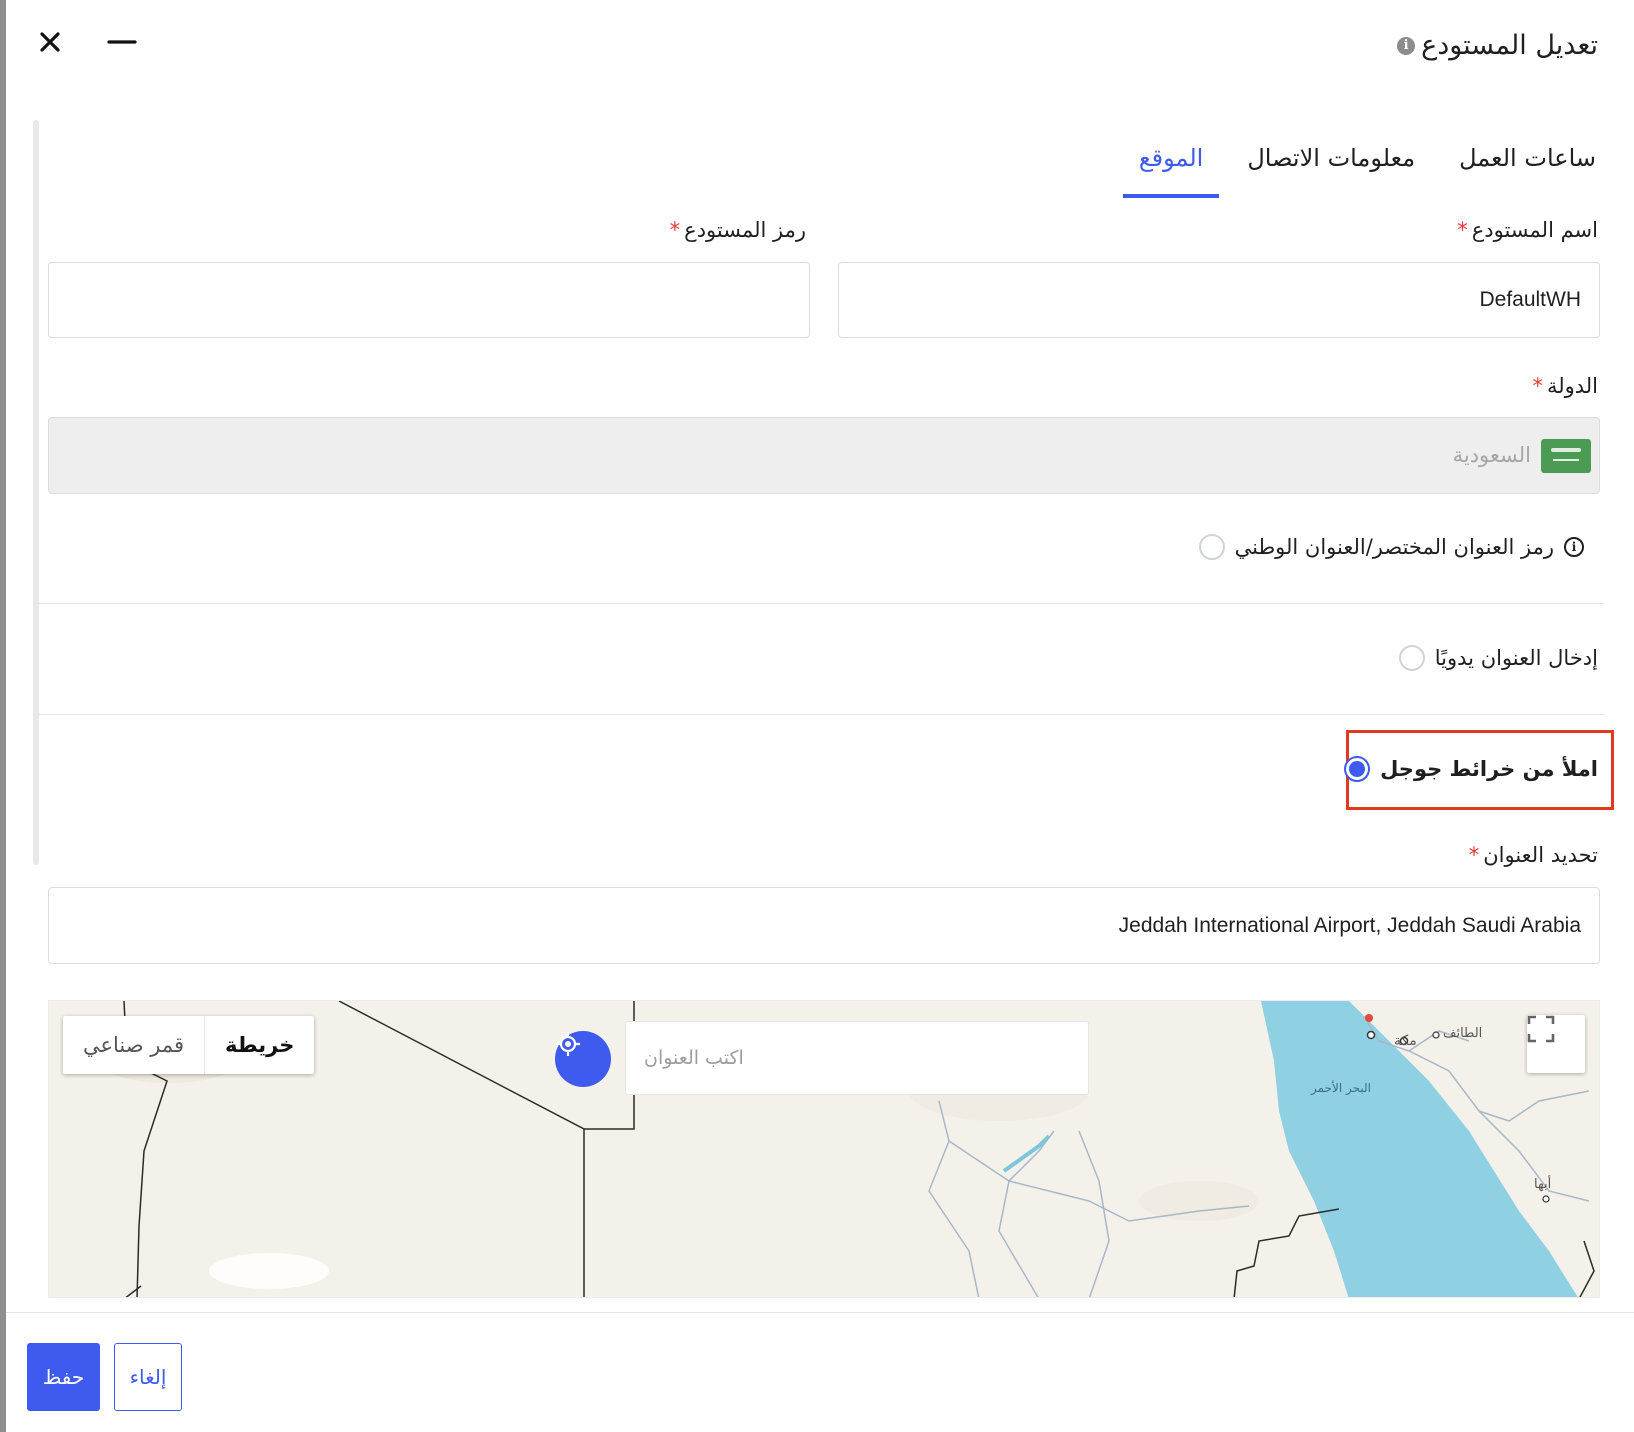 This screenshot has height=1432, width=1634. Describe the element at coordinates (1572, 386) in the screenshot. I see `country-label-text: الدولة` at that location.